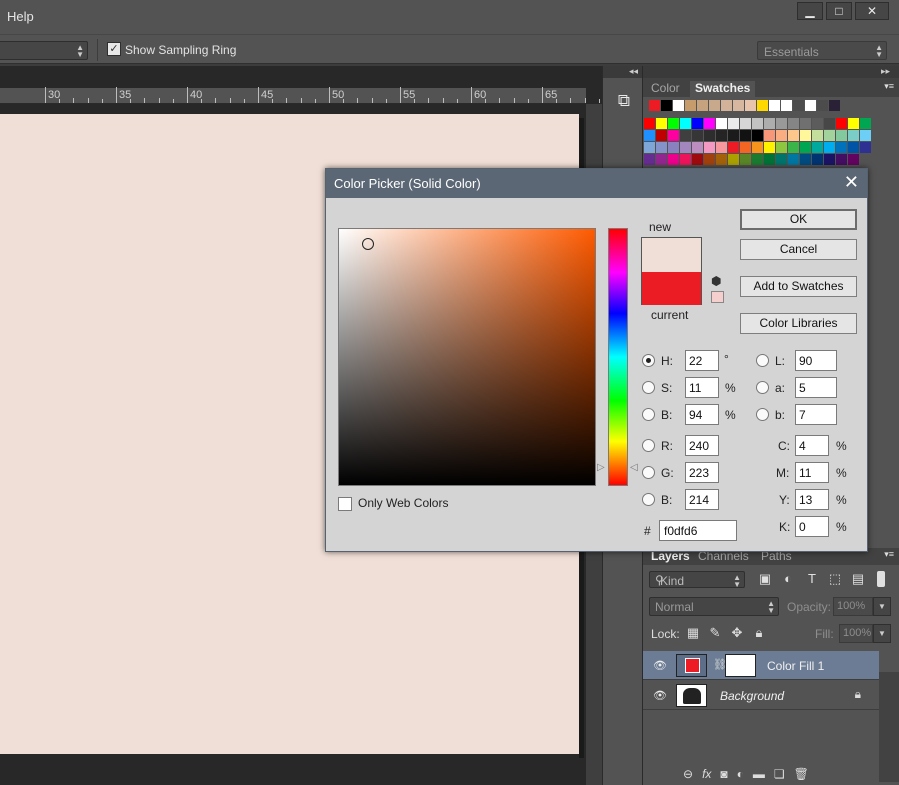  What do you see at coordinates (723, 774) in the screenshot?
I see `add-mask-icon: ◙` at bounding box center [723, 774].